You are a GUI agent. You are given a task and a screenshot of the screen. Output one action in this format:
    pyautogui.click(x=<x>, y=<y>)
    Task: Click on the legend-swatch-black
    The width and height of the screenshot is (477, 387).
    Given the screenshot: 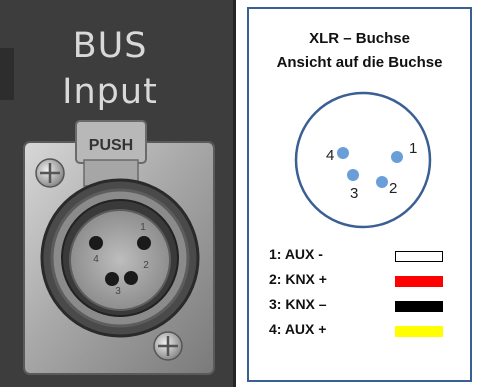 What is the action you would take?
    pyautogui.click(x=419, y=306)
    